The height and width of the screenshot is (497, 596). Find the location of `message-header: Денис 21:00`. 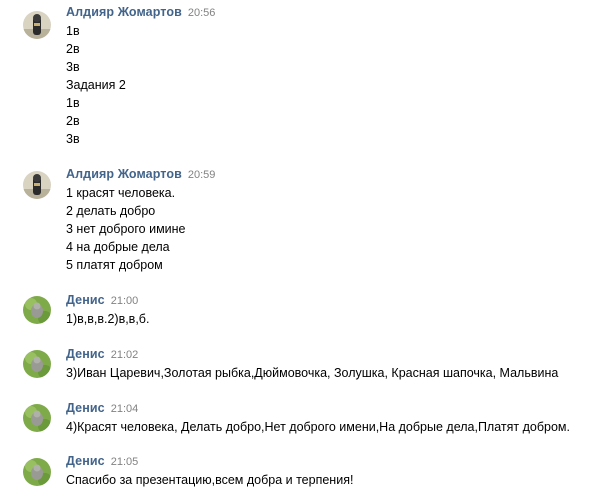

message-header: Денис 21:00 is located at coordinates (102, 300).